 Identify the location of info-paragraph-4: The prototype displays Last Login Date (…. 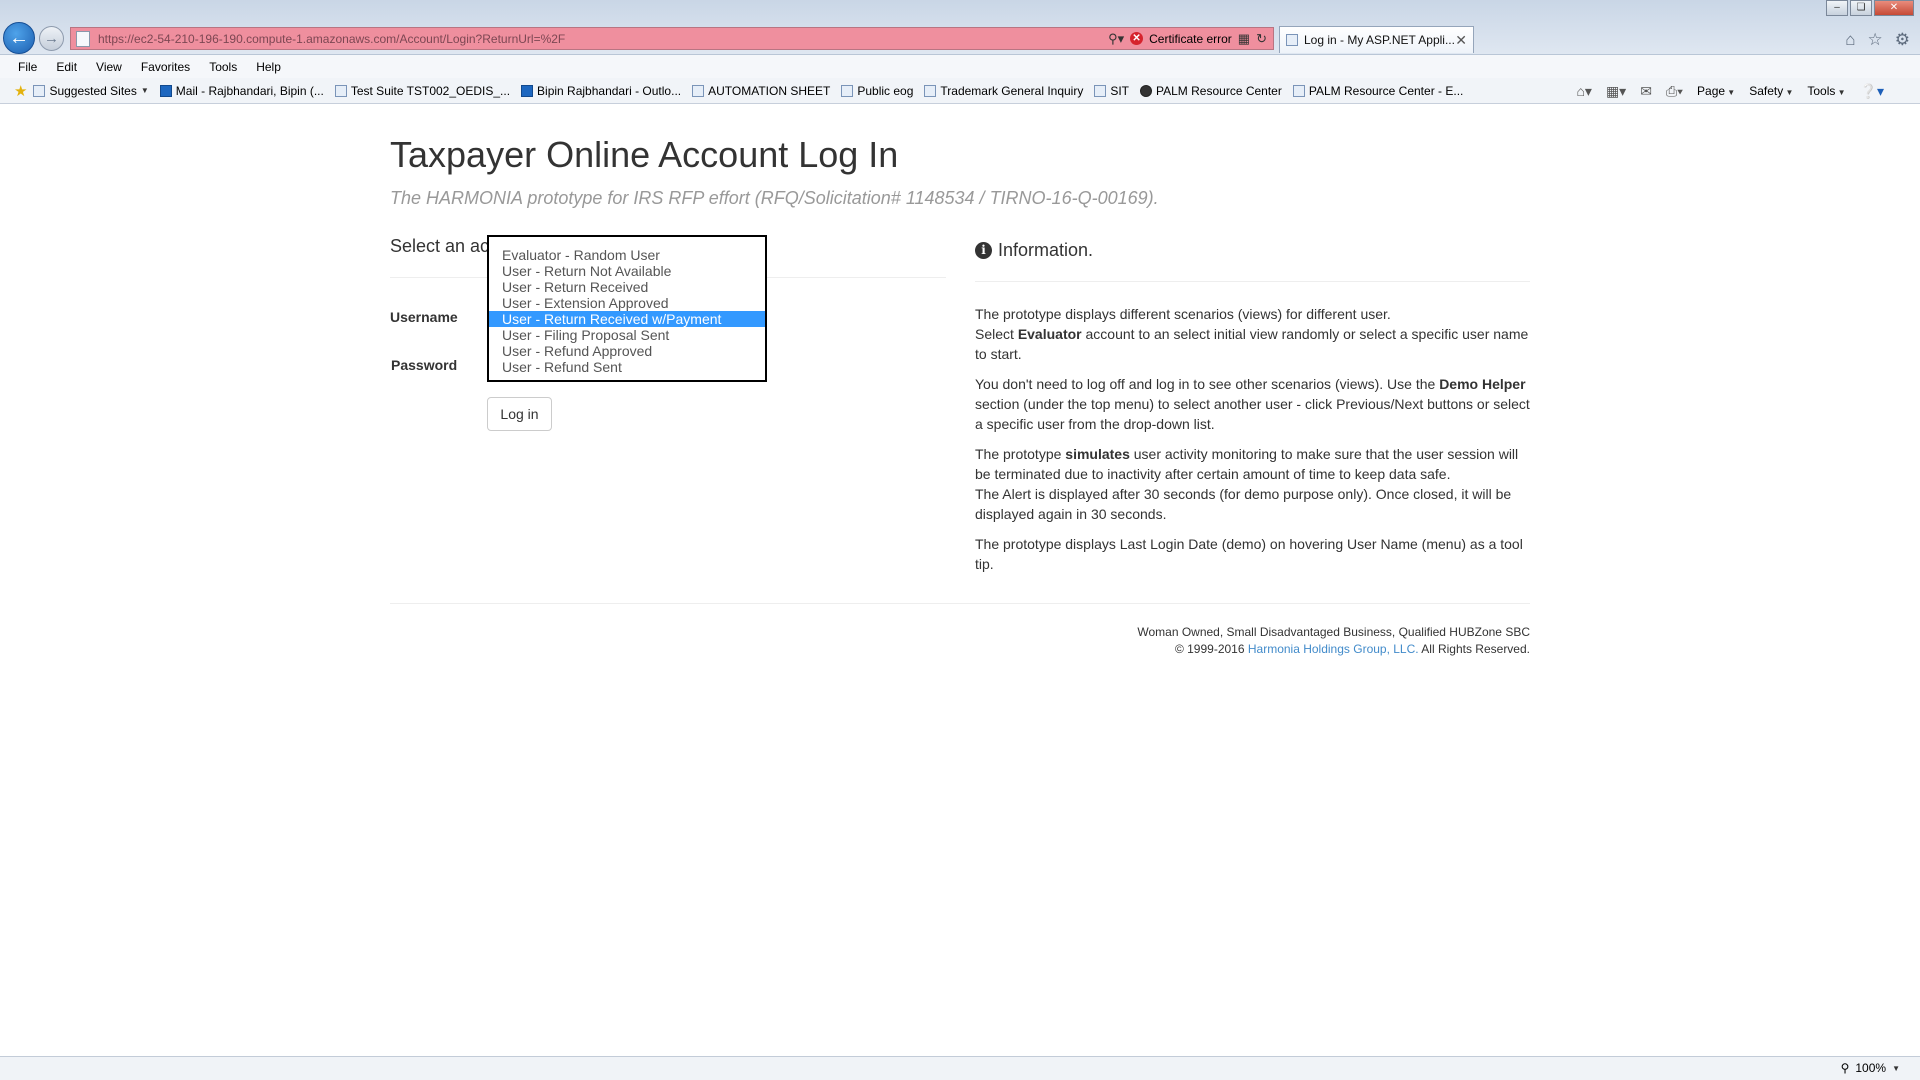
(1249, 554).